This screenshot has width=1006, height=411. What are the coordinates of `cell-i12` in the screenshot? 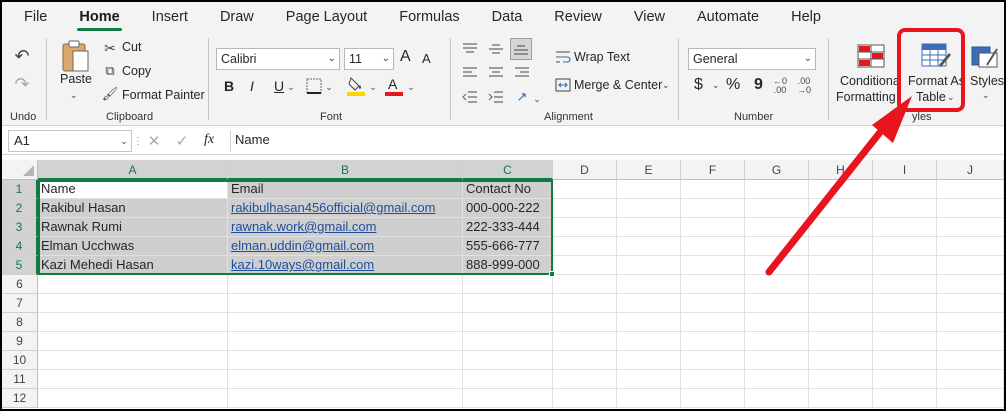 It's located at (905, 398).